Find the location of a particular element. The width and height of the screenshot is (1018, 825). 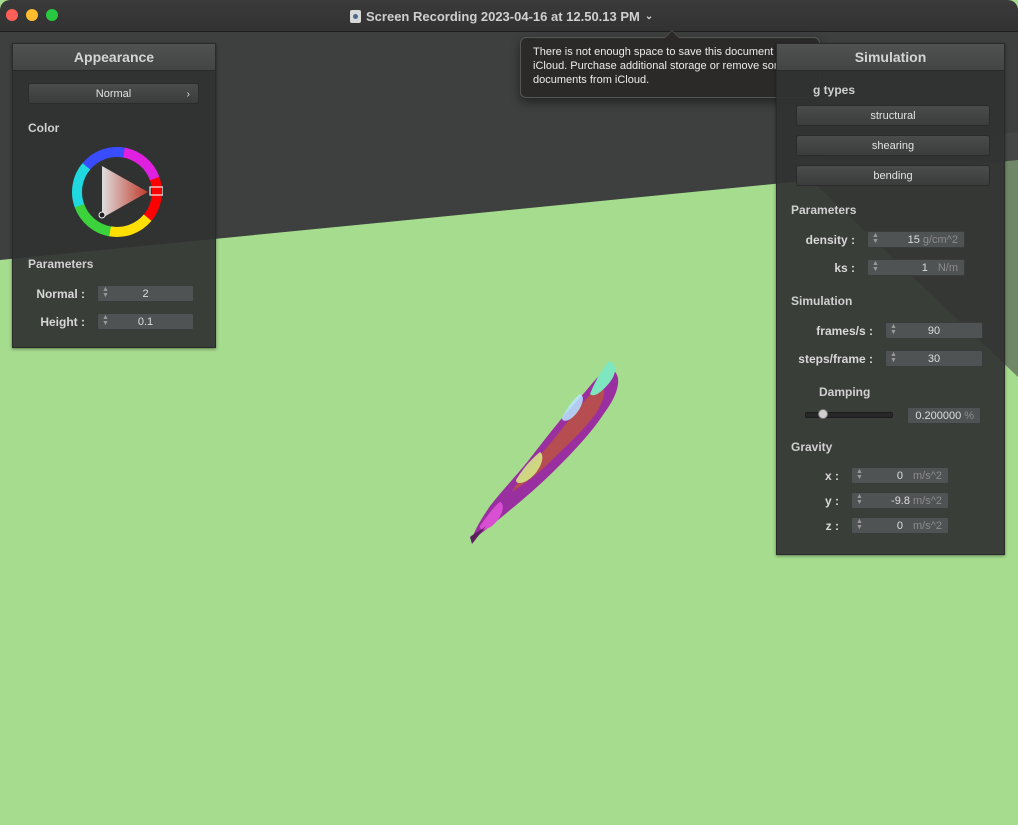

maximize-window-button is located at coordinates (52, 15).